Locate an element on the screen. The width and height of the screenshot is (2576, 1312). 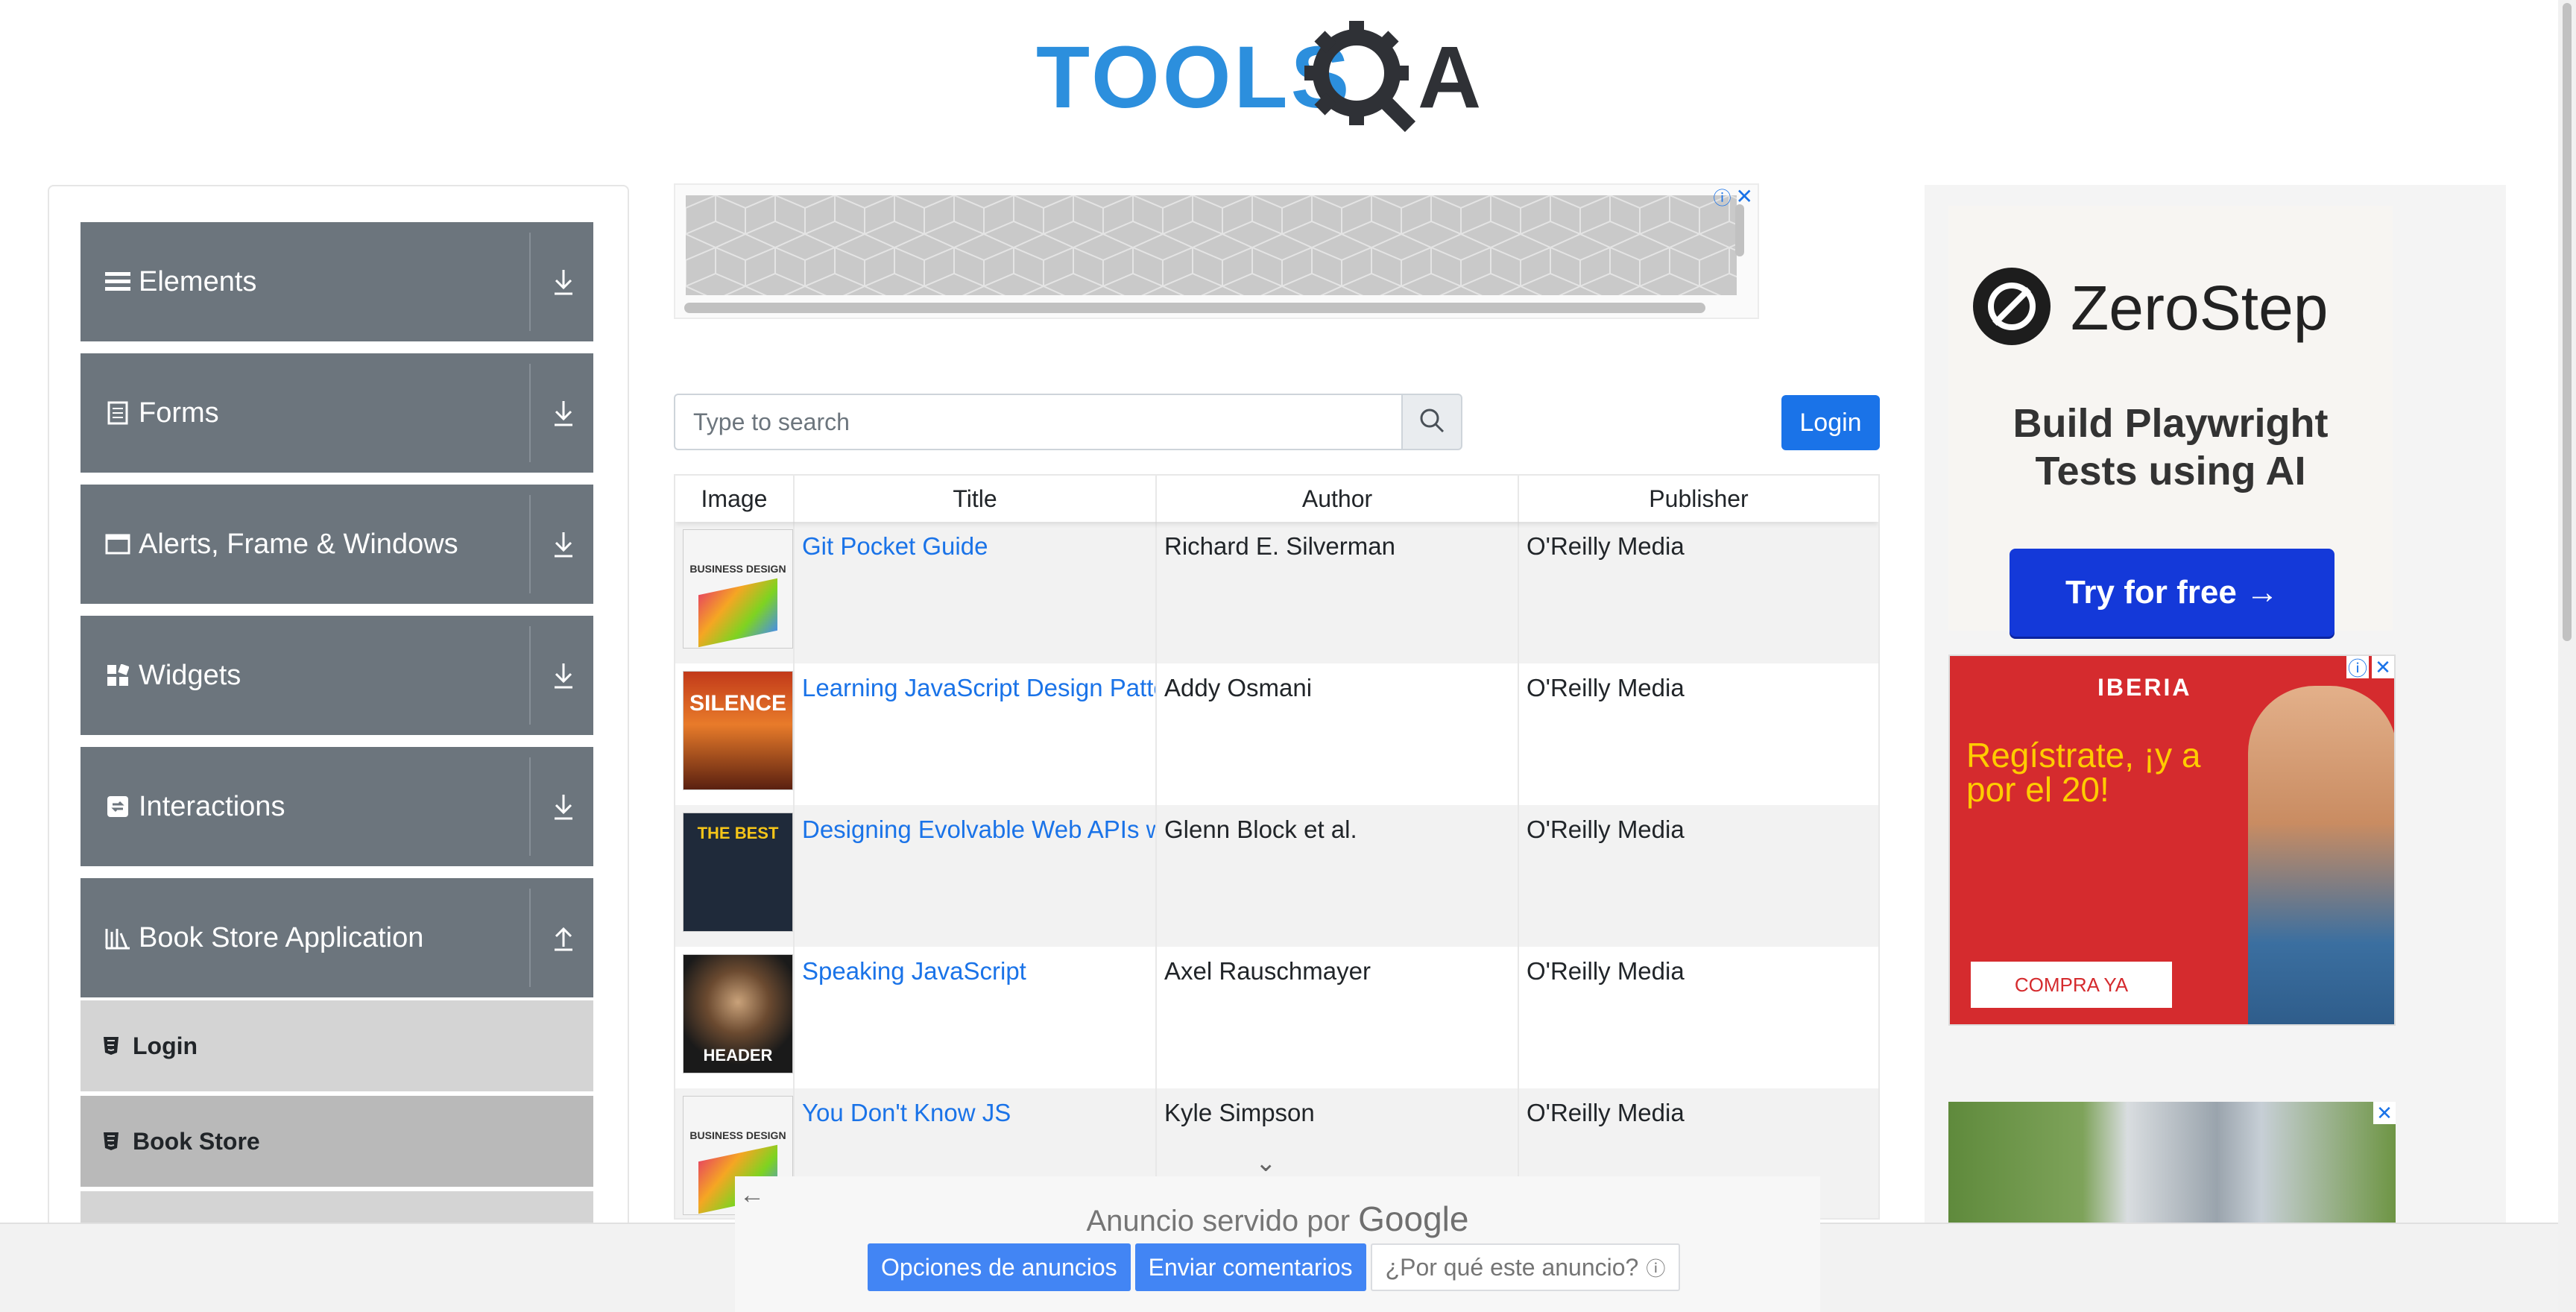
sidebar-group-alerts: Alerts, Frame & Windows is located at coordinates (336, 545).